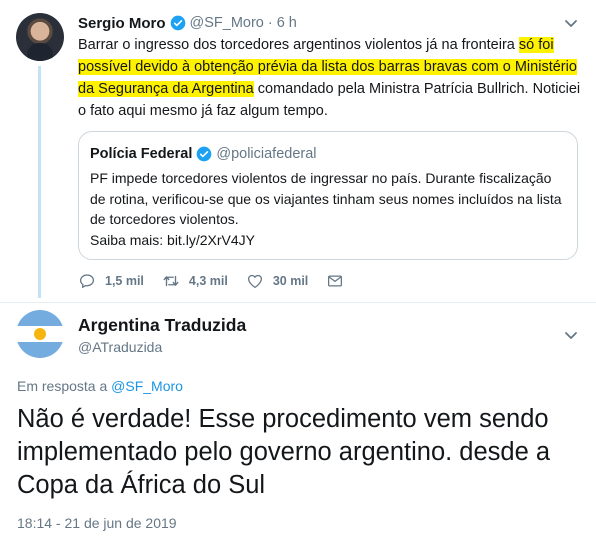 Image resolution: width=596 pixels, height=547 pixels. I want to click on envelope-icon, so click(335, 281).